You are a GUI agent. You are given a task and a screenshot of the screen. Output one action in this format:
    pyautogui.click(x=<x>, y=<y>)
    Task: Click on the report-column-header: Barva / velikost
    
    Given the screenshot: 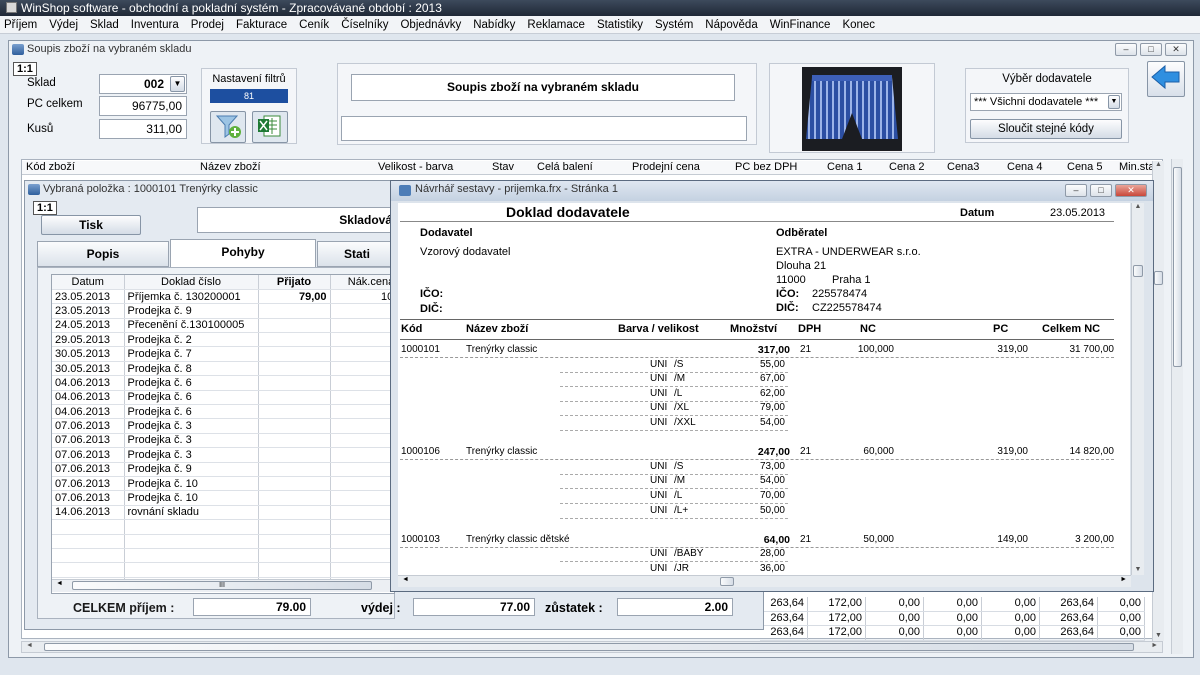 What is the action you would take?
    pyautogui.click(x=658, y=329)
    